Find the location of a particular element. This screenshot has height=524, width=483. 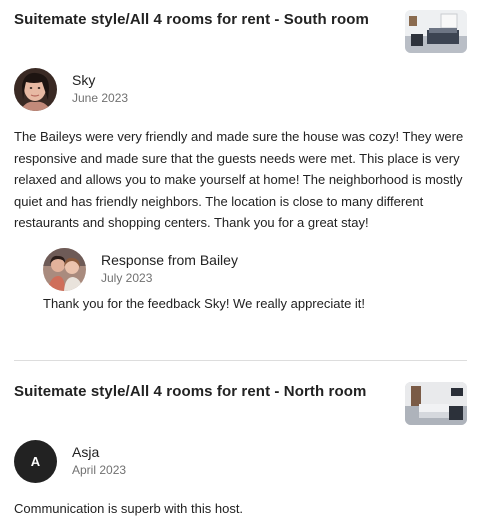

review-date: June 2023 is located at coordinates (100, 98).